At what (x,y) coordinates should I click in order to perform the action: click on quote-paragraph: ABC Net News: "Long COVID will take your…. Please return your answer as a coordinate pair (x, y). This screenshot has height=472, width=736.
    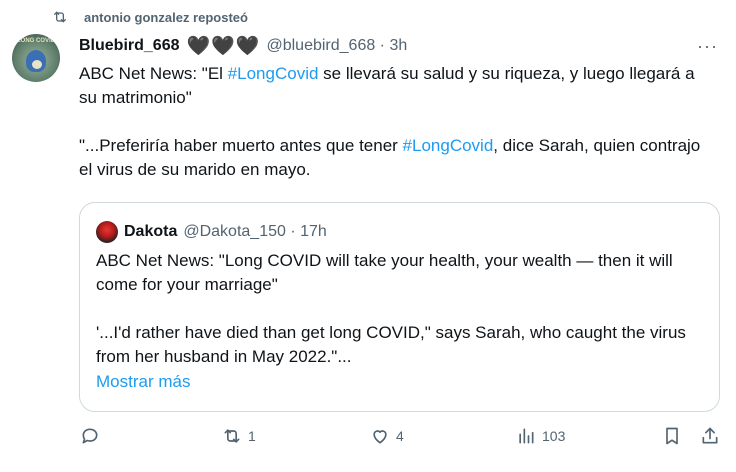
    Looking at the image, I should click on (384, 272).